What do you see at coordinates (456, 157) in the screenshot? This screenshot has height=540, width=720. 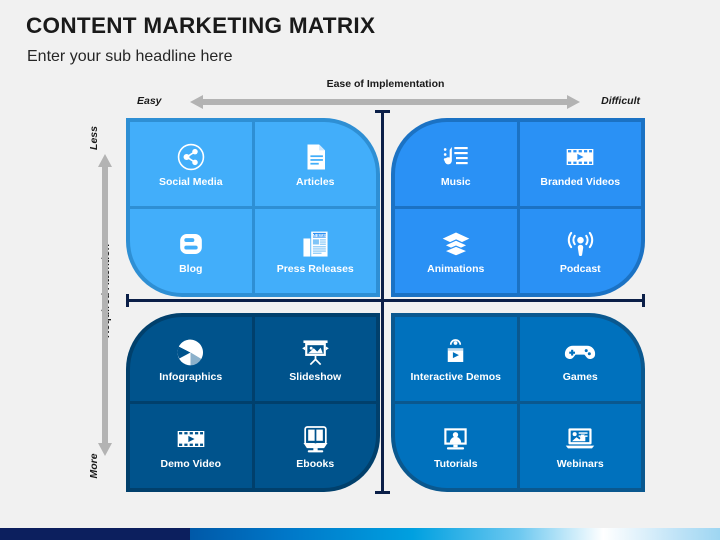 I see `music-note-icon` at bounding box center [456, 157].